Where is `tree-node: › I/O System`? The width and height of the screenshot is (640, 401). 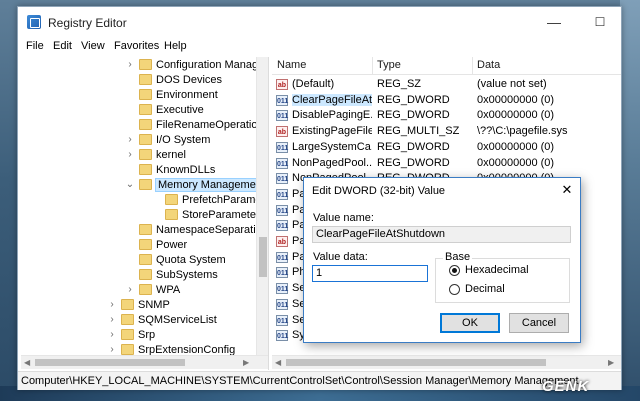
tree-node: › I/O System is located at coordinates (144, 140).